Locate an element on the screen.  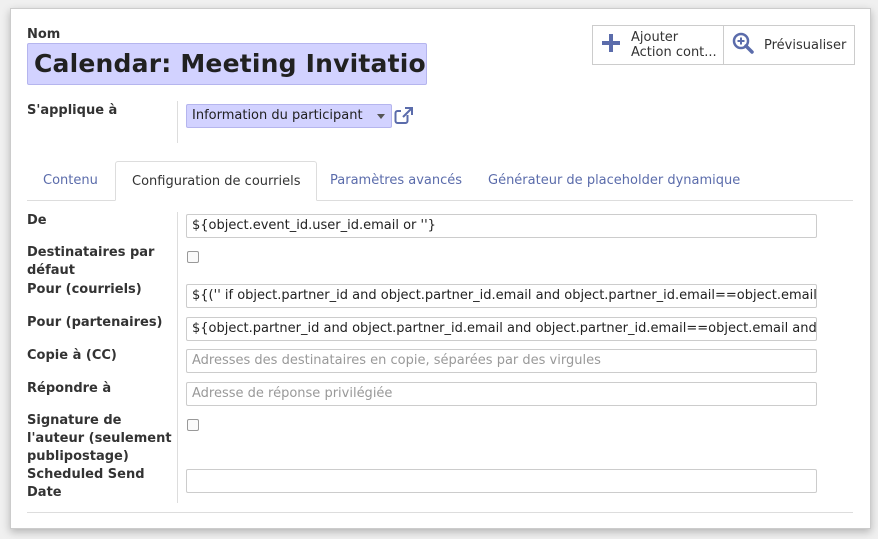
divider is located at coordinates (440, 512).